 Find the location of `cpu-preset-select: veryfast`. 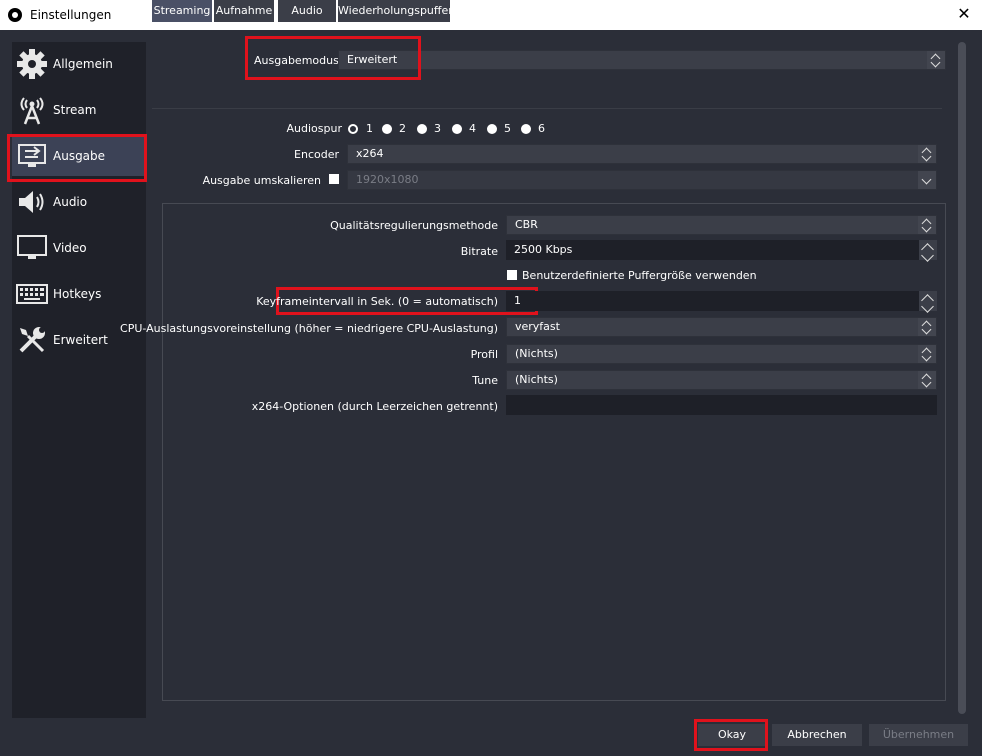

cpu-preset-select: veryfast is located at coordinates (721, 327).